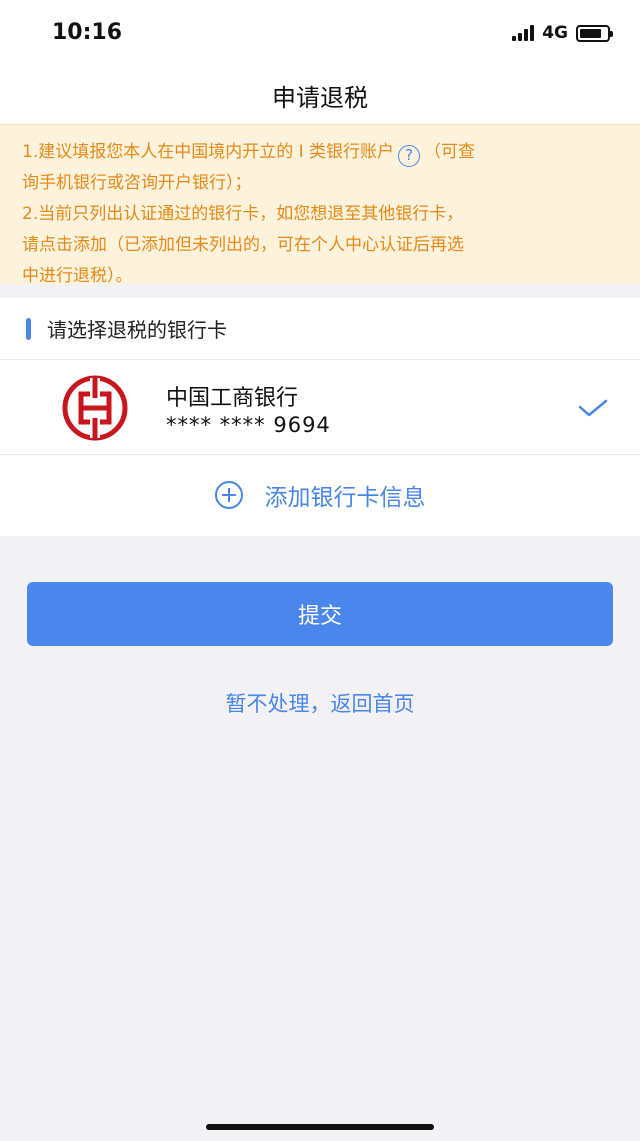 The height and width of the screenshot is (1141, 640). I want to click on bank-card-item: 中国工商银行 **** **** 9694, so click(320, 407).